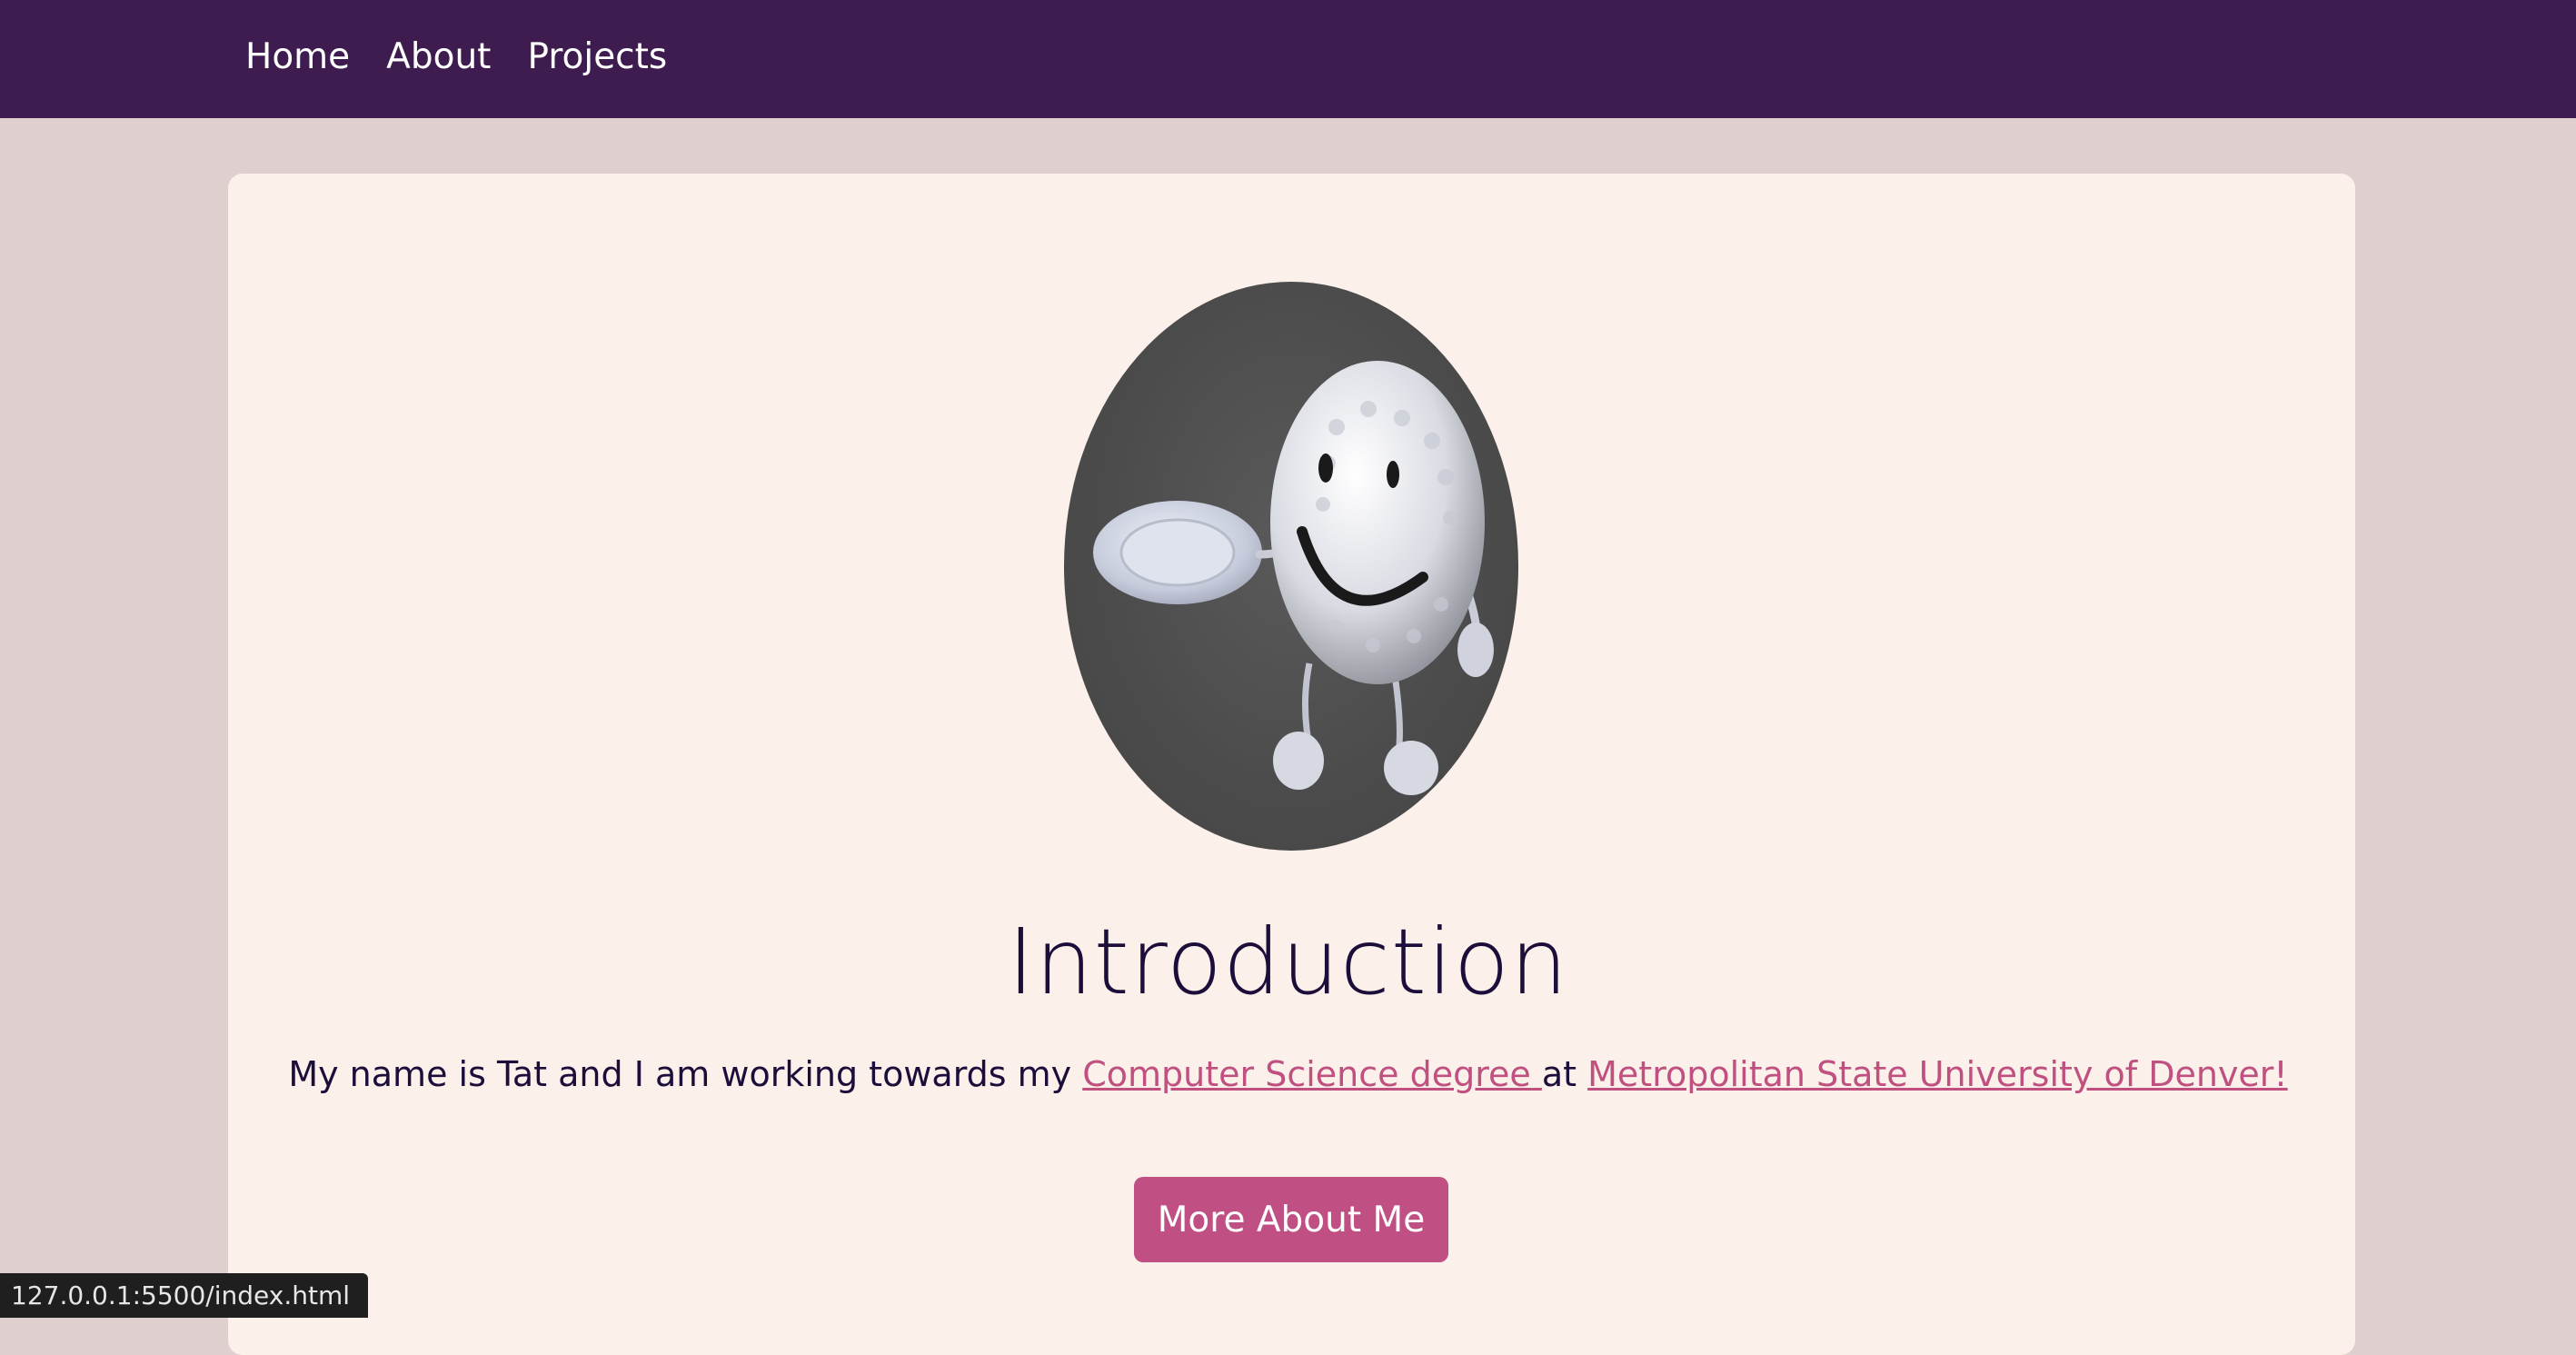  What do you see at coordinates (1312, 1074) in the screenshot?
I see `degree-link: Computer Science degree` at bounding box center [1312, 1074].